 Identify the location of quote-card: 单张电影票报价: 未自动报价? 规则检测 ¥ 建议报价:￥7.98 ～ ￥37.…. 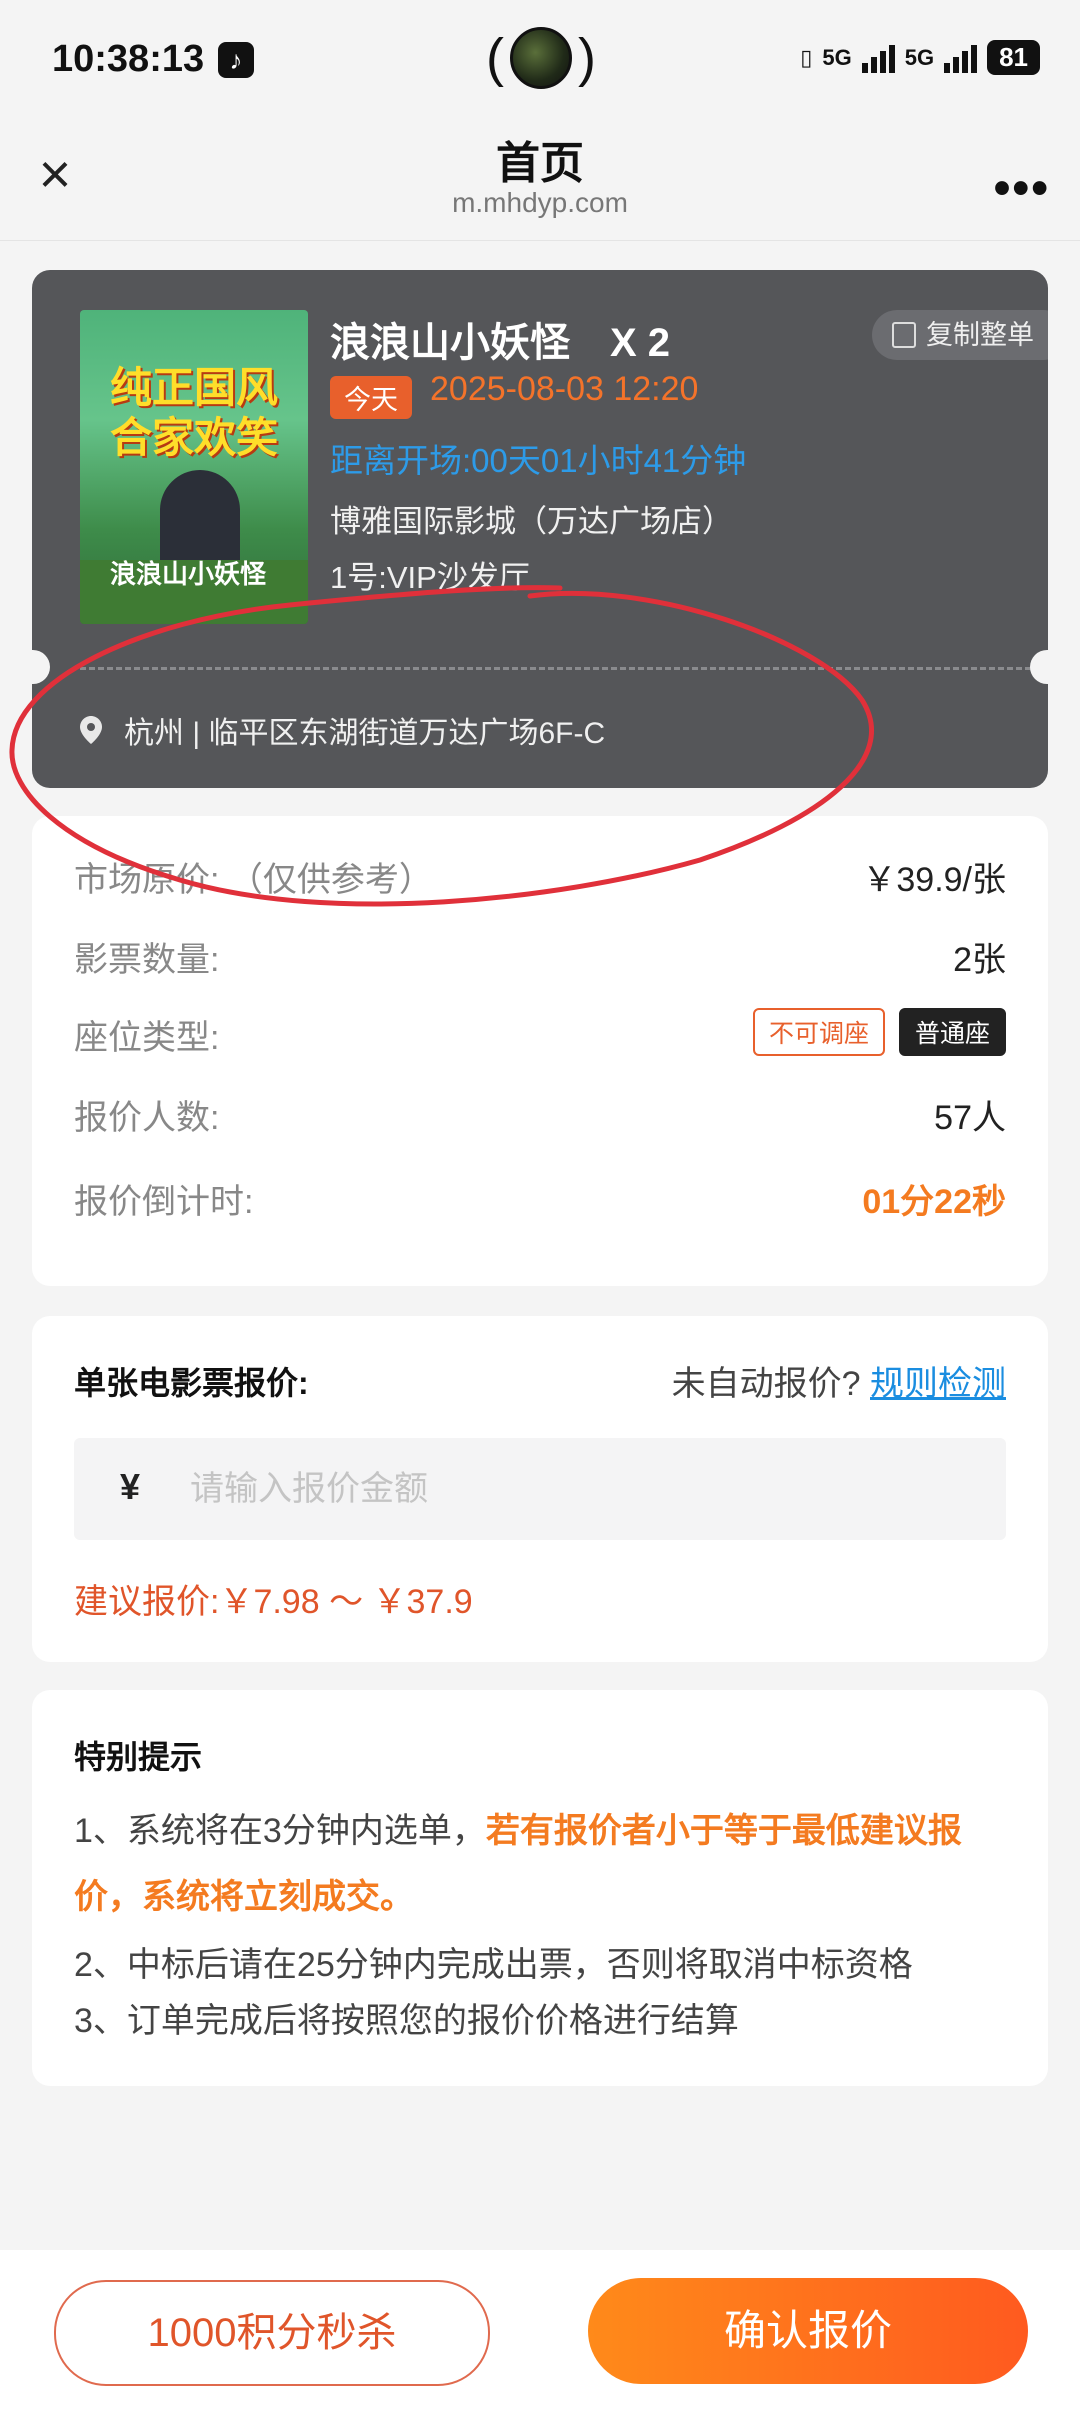
(540, 1489).